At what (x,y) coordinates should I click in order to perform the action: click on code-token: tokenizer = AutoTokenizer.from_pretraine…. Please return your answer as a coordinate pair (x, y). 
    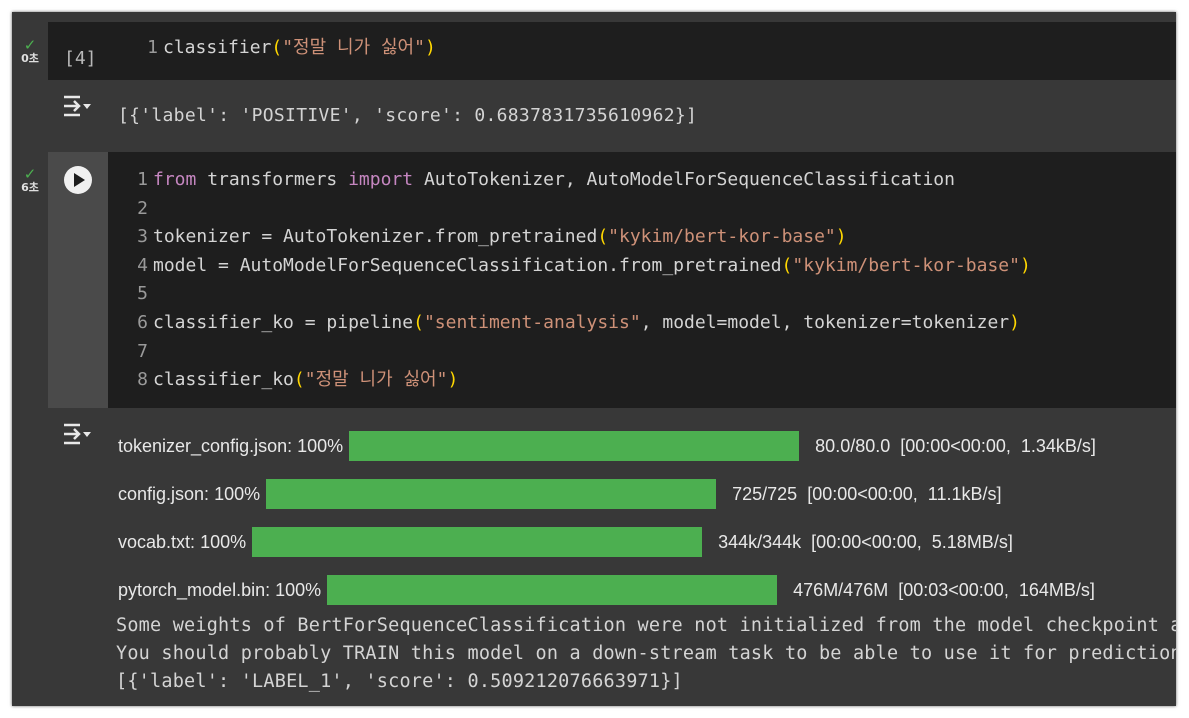
    Looking at the image, I should click on (375, 237).